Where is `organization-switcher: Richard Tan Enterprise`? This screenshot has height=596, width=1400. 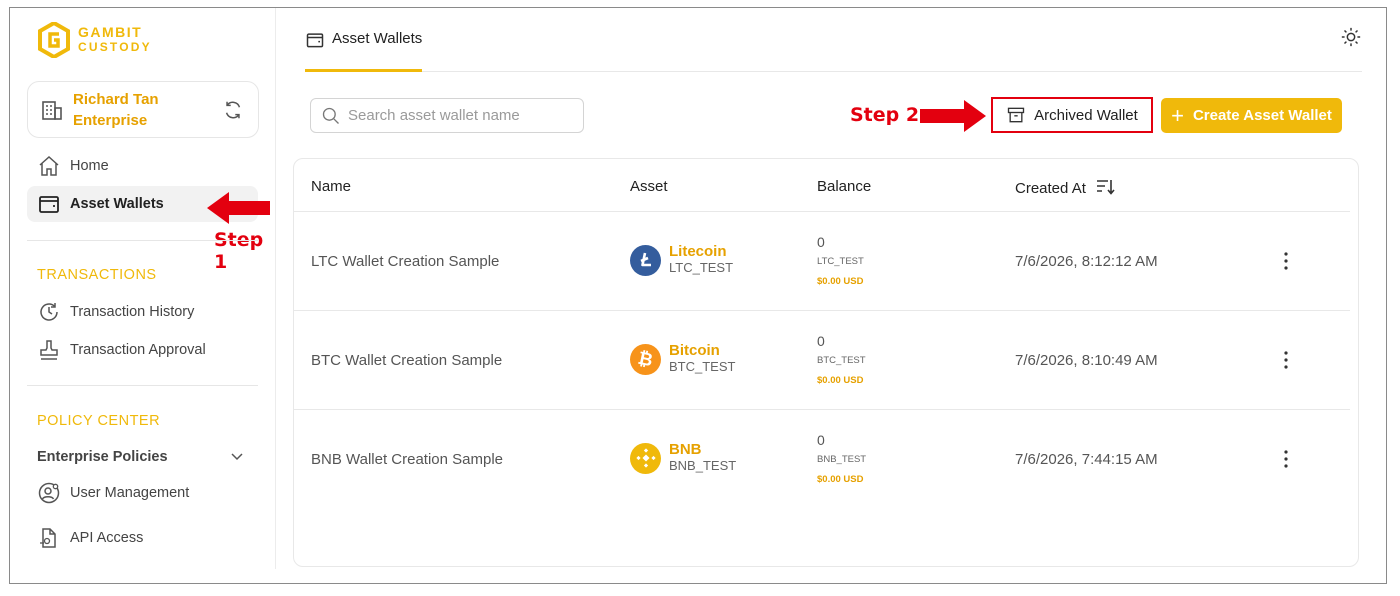
organization-switcher: Richard Tan Enterprise is located at coordinates (143, 109).